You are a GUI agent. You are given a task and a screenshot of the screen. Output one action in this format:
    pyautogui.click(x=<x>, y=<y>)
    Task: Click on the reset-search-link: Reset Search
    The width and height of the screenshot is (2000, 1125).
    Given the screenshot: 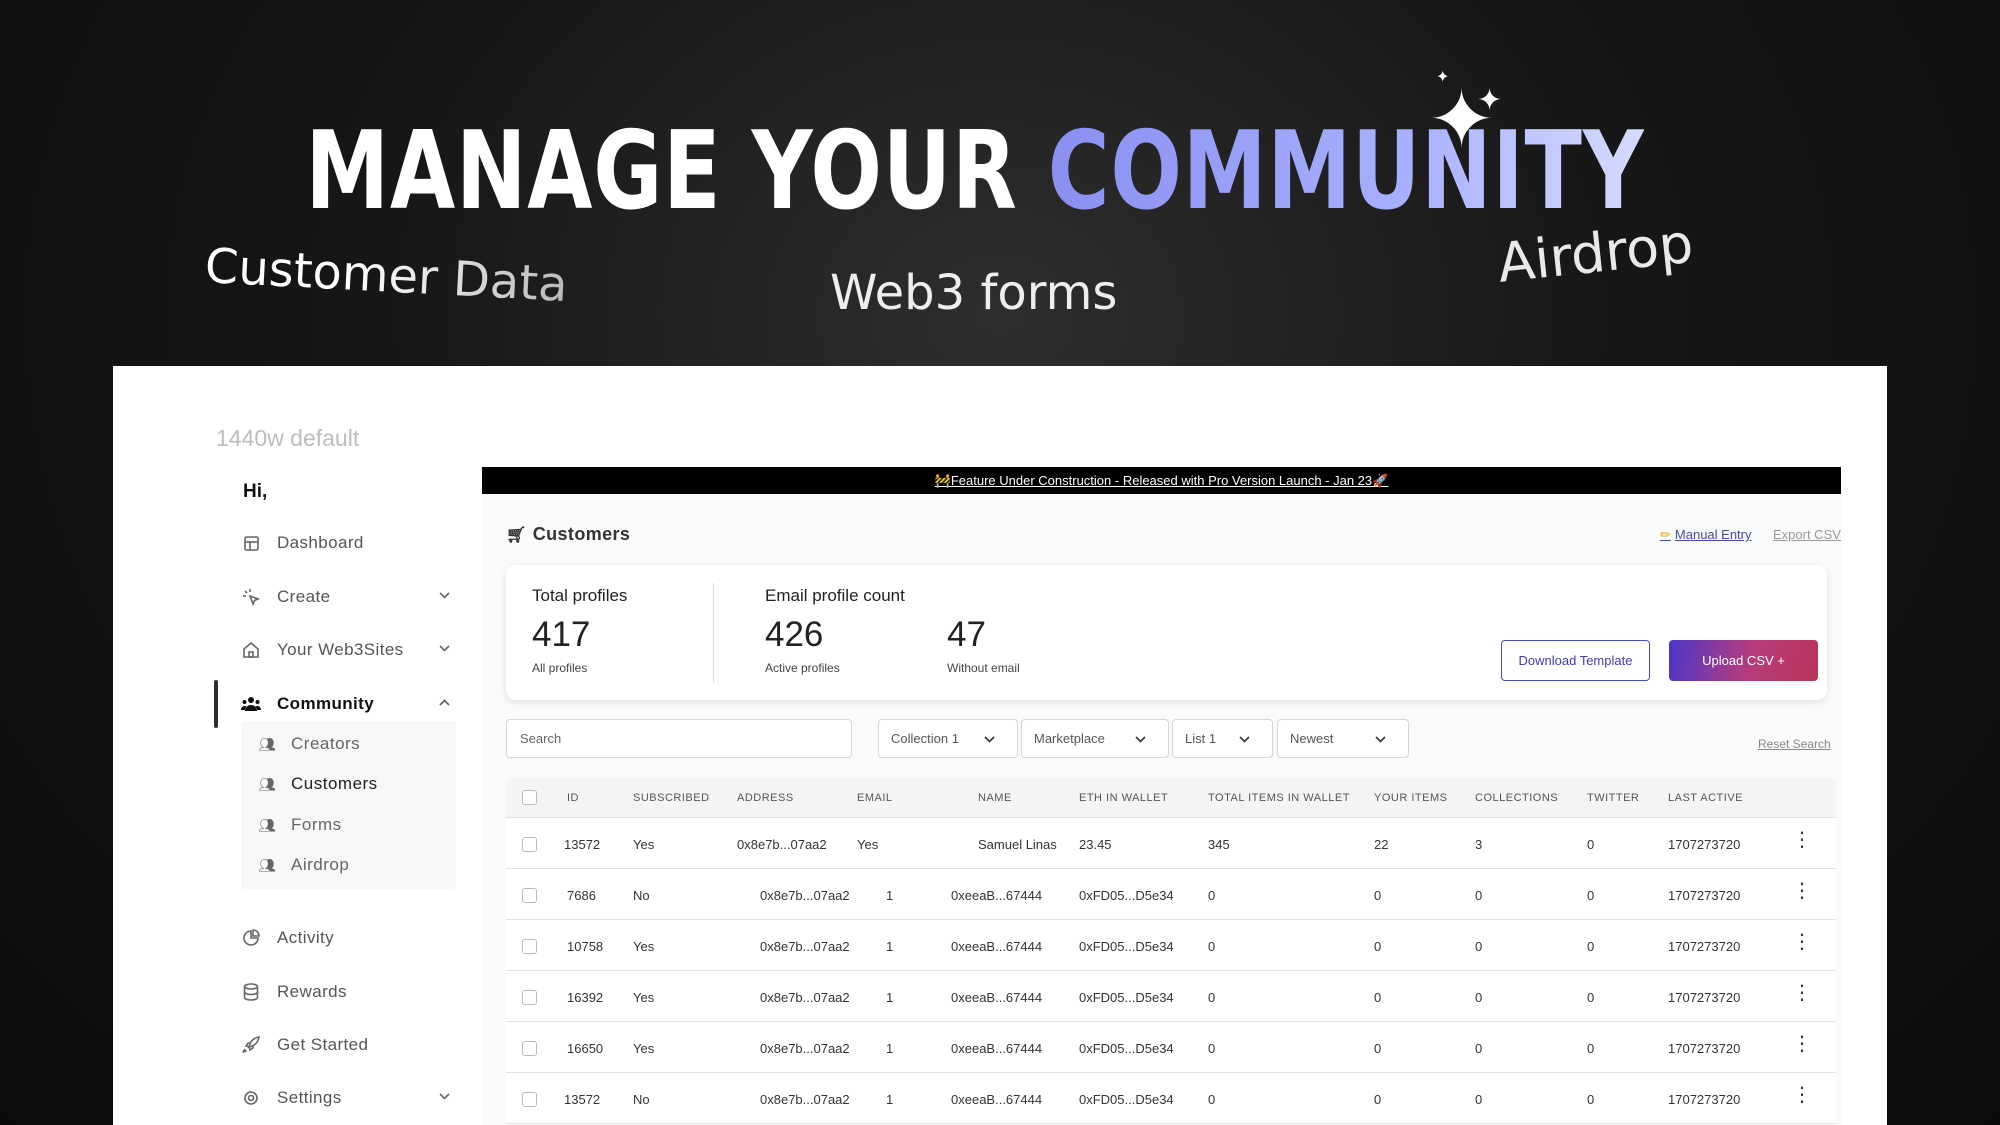 What is the action you would take?
    pyautogui.click(x=1794, y=744)
    